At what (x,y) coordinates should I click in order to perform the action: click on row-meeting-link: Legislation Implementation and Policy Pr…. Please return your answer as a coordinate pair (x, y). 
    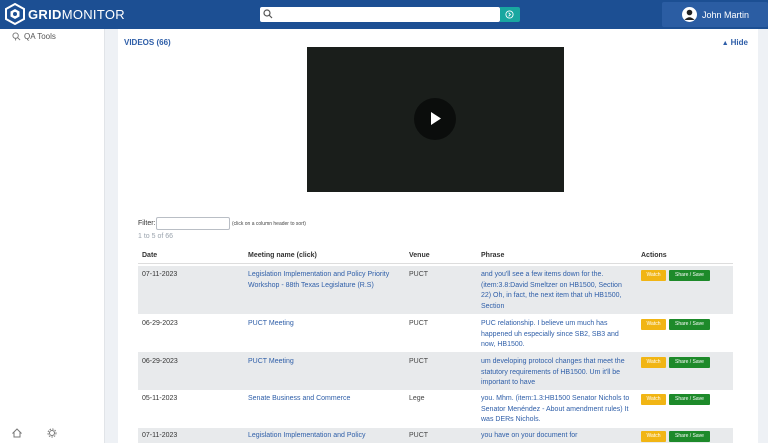
    Looking at the image, I should click on (323, 280).